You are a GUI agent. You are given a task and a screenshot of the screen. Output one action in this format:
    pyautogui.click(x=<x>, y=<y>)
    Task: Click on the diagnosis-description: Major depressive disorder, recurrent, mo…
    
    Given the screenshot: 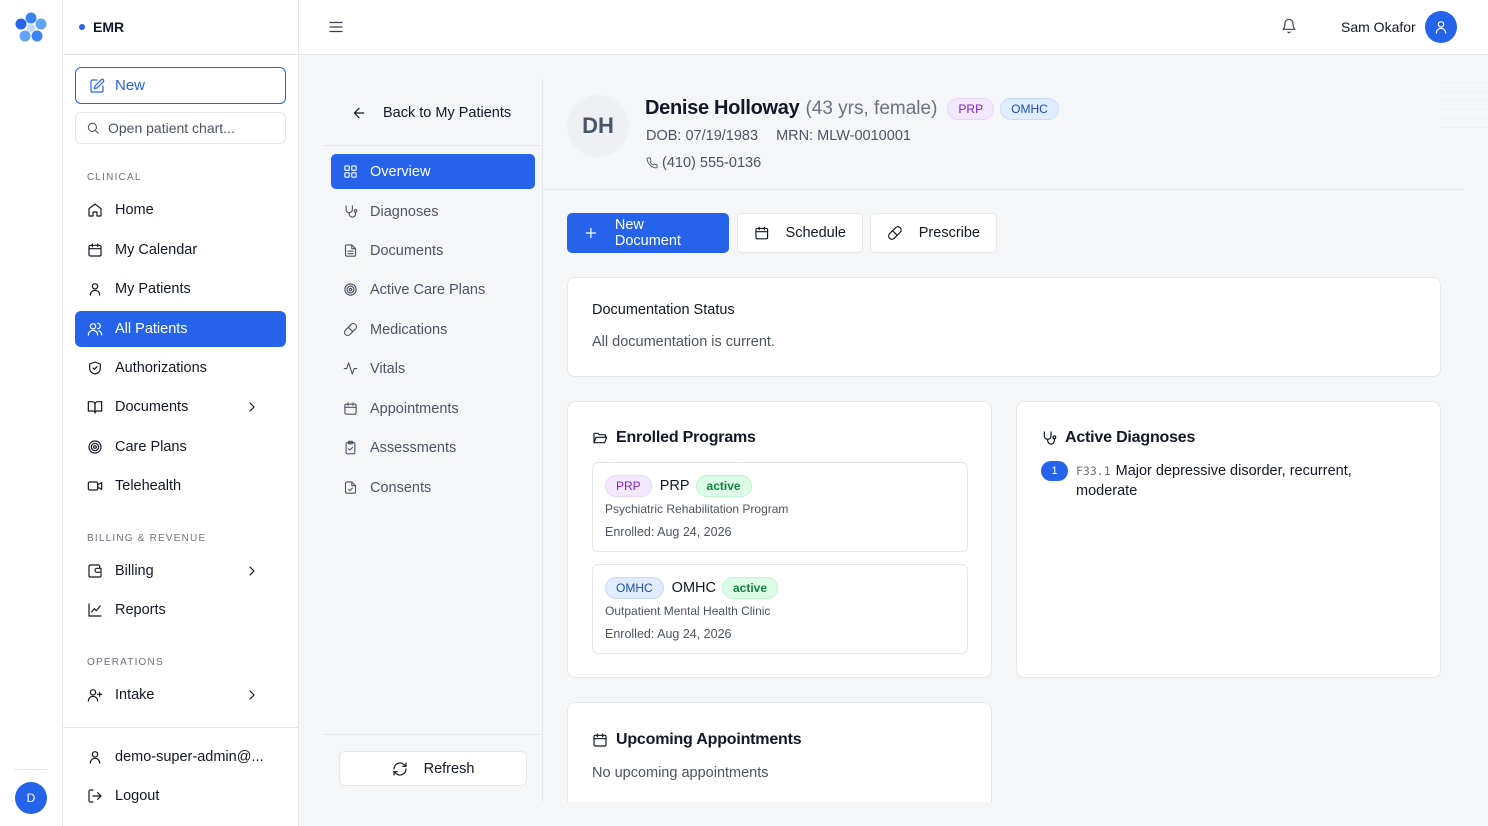 What is the action you would take?
    pyautogui.click(x=1214, y=481)
    